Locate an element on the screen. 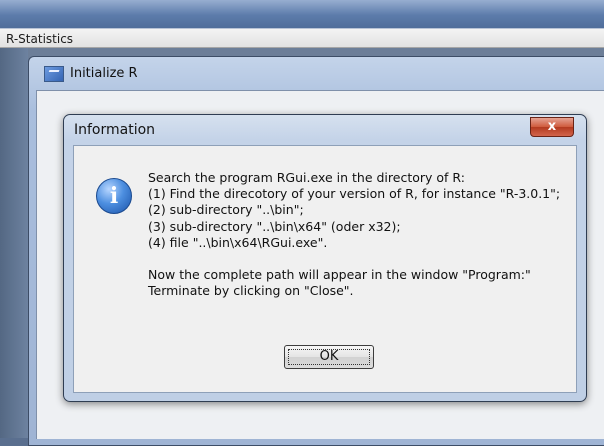 The height and width of the screenshot is (446, 604). ok-button: OK is located at coordinates (329, 357).